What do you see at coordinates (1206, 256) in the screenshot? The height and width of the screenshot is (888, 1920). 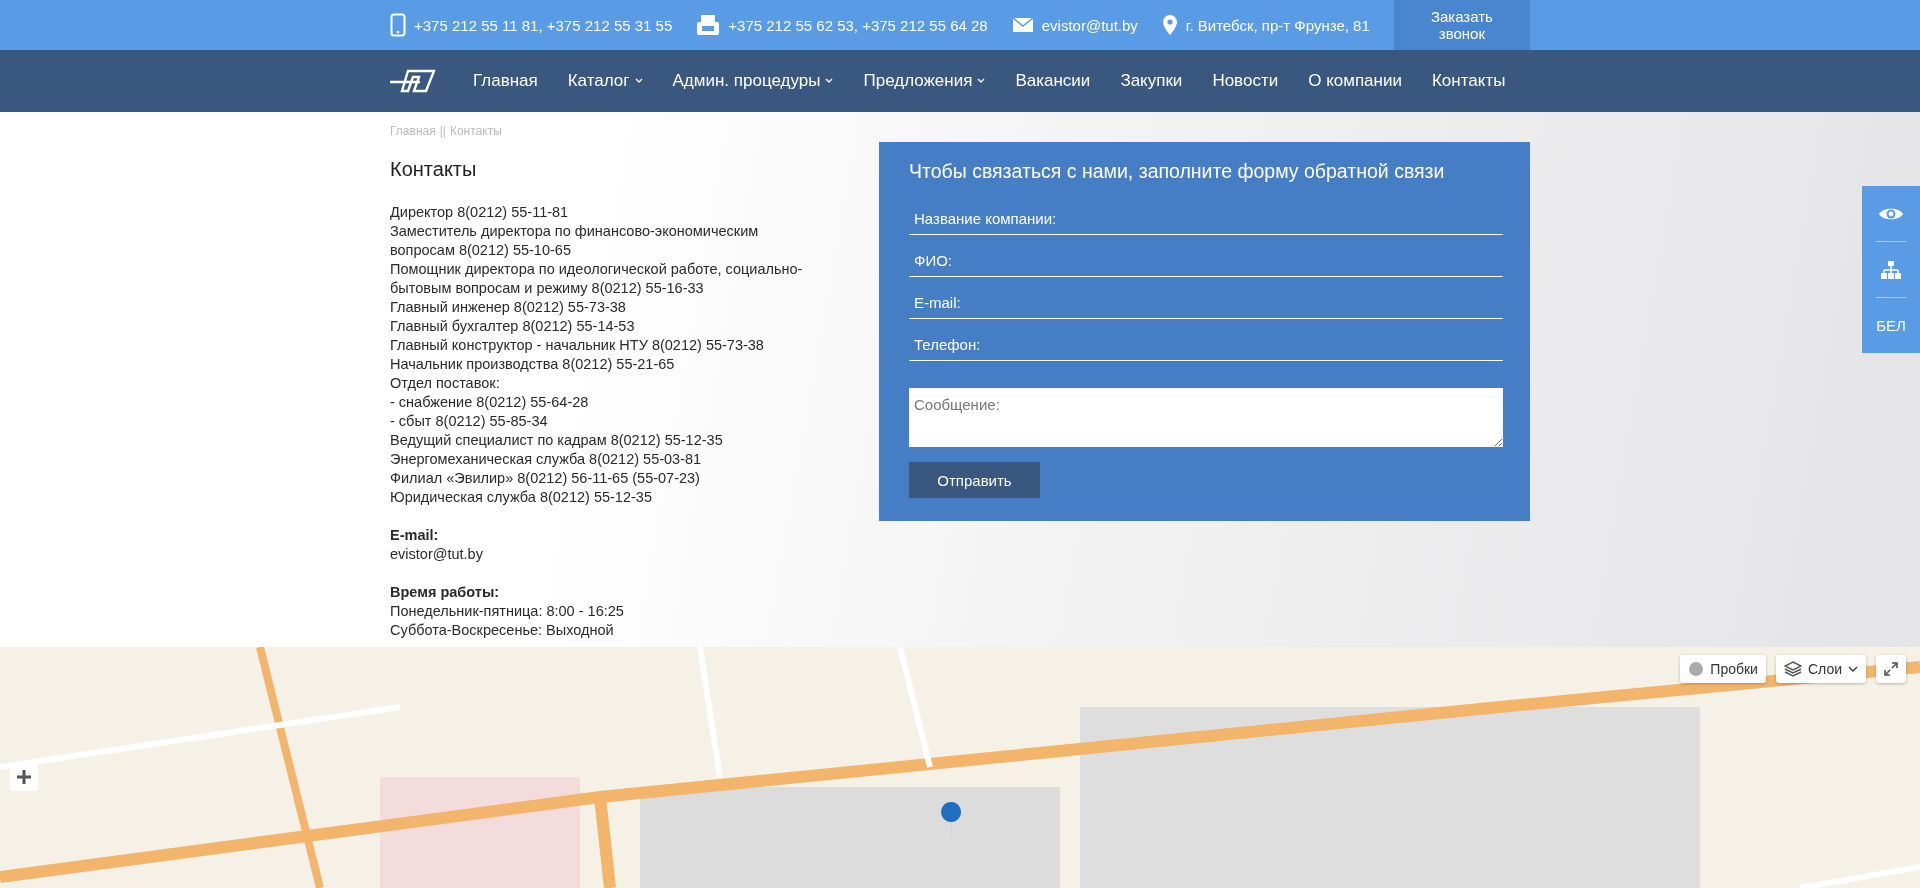 I see `input-field: ФИО:` at bounding box center [1206, 256].